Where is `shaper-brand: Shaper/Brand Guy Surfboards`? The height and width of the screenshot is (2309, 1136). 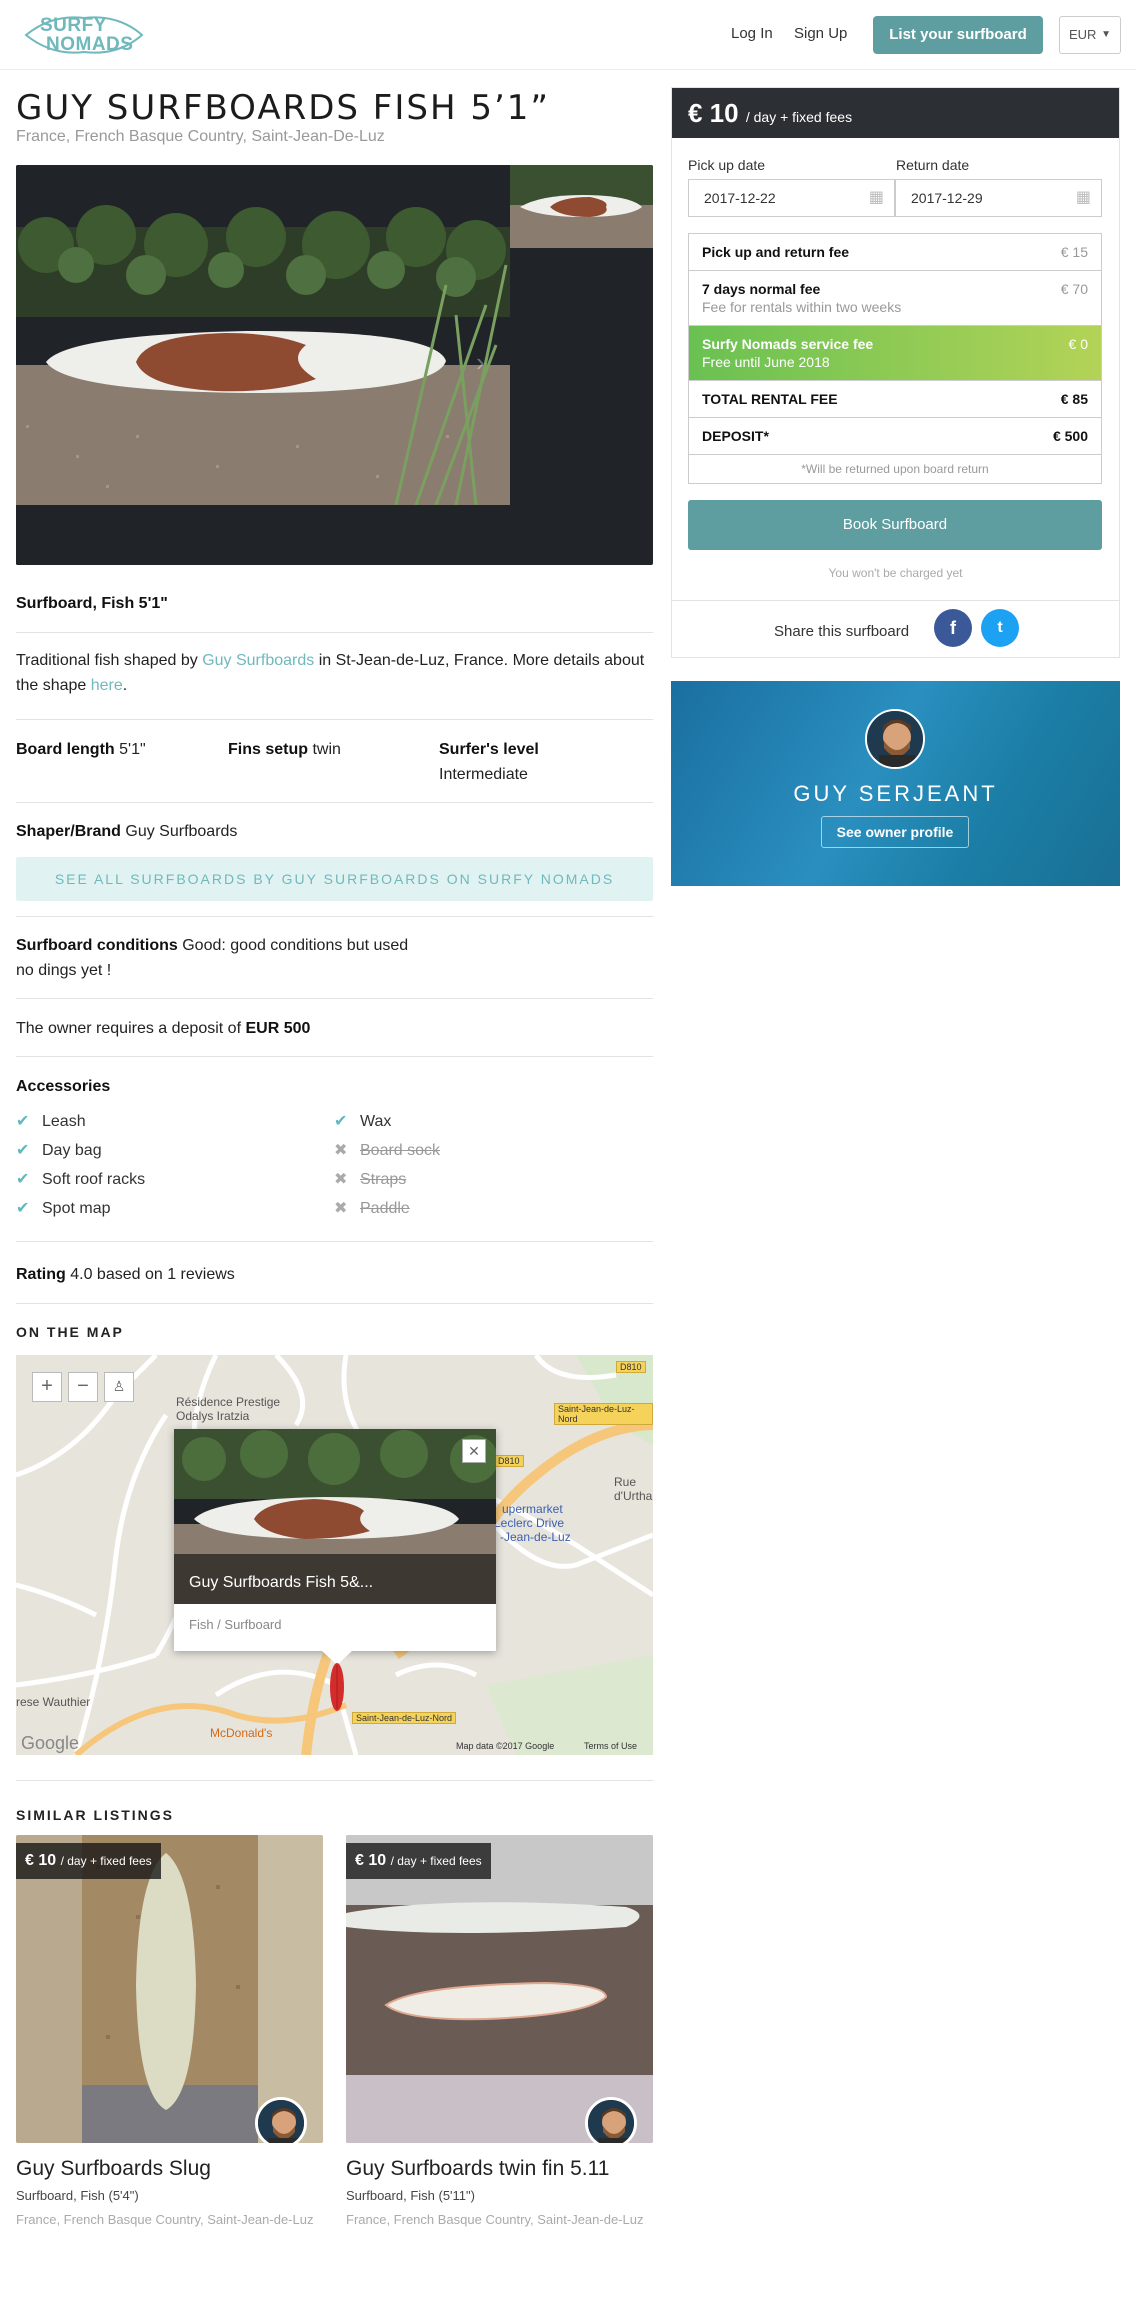
shaper-brand: Shaper/Brand Guy Surfboards is located at coordinates (126, 831).